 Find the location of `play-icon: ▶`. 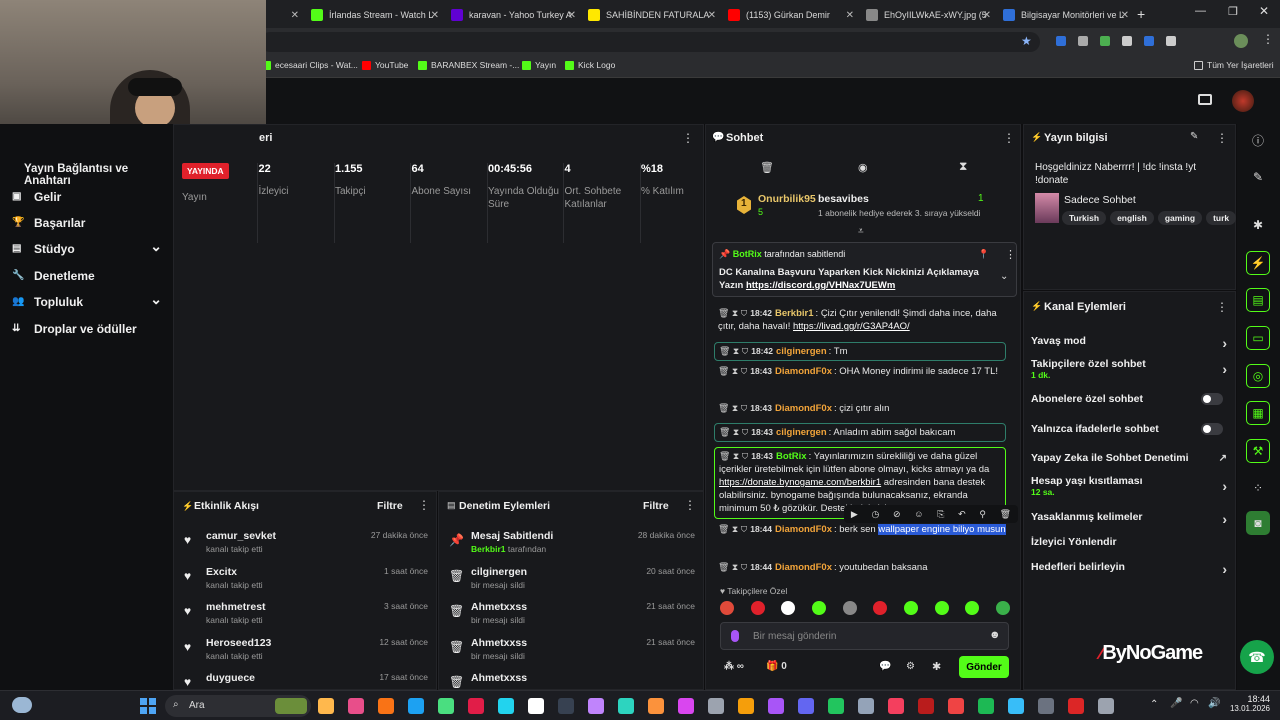

play-icon: ▶ is located at coordinates (854, 514).